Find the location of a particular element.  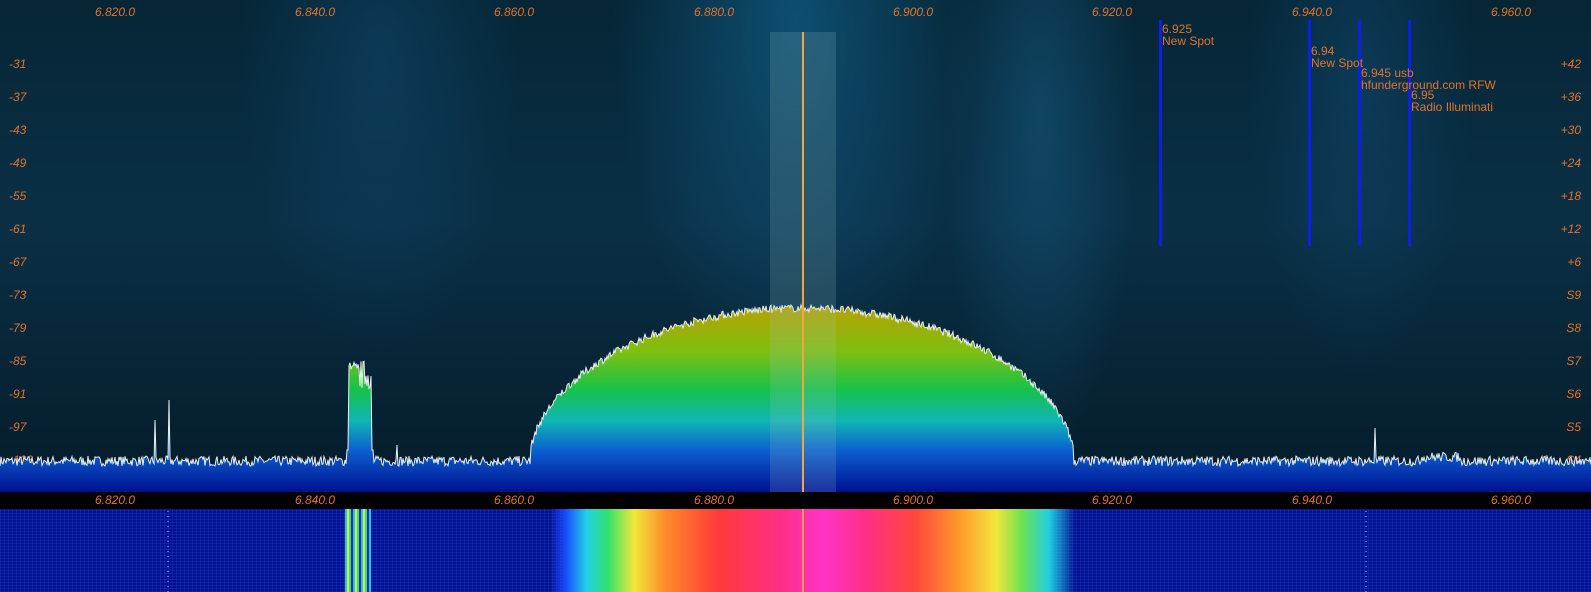

freq-label: 6.820.0 is located at coordinates (115, 500).